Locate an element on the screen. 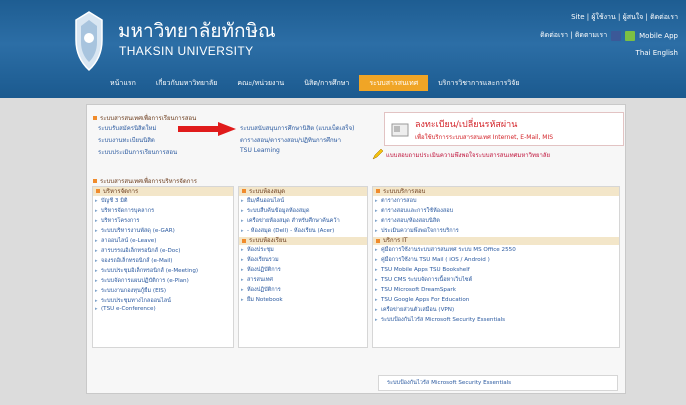  list-item: ระบบประชุมทางไกลออนไลน์ is located at coordinates (163, 301).